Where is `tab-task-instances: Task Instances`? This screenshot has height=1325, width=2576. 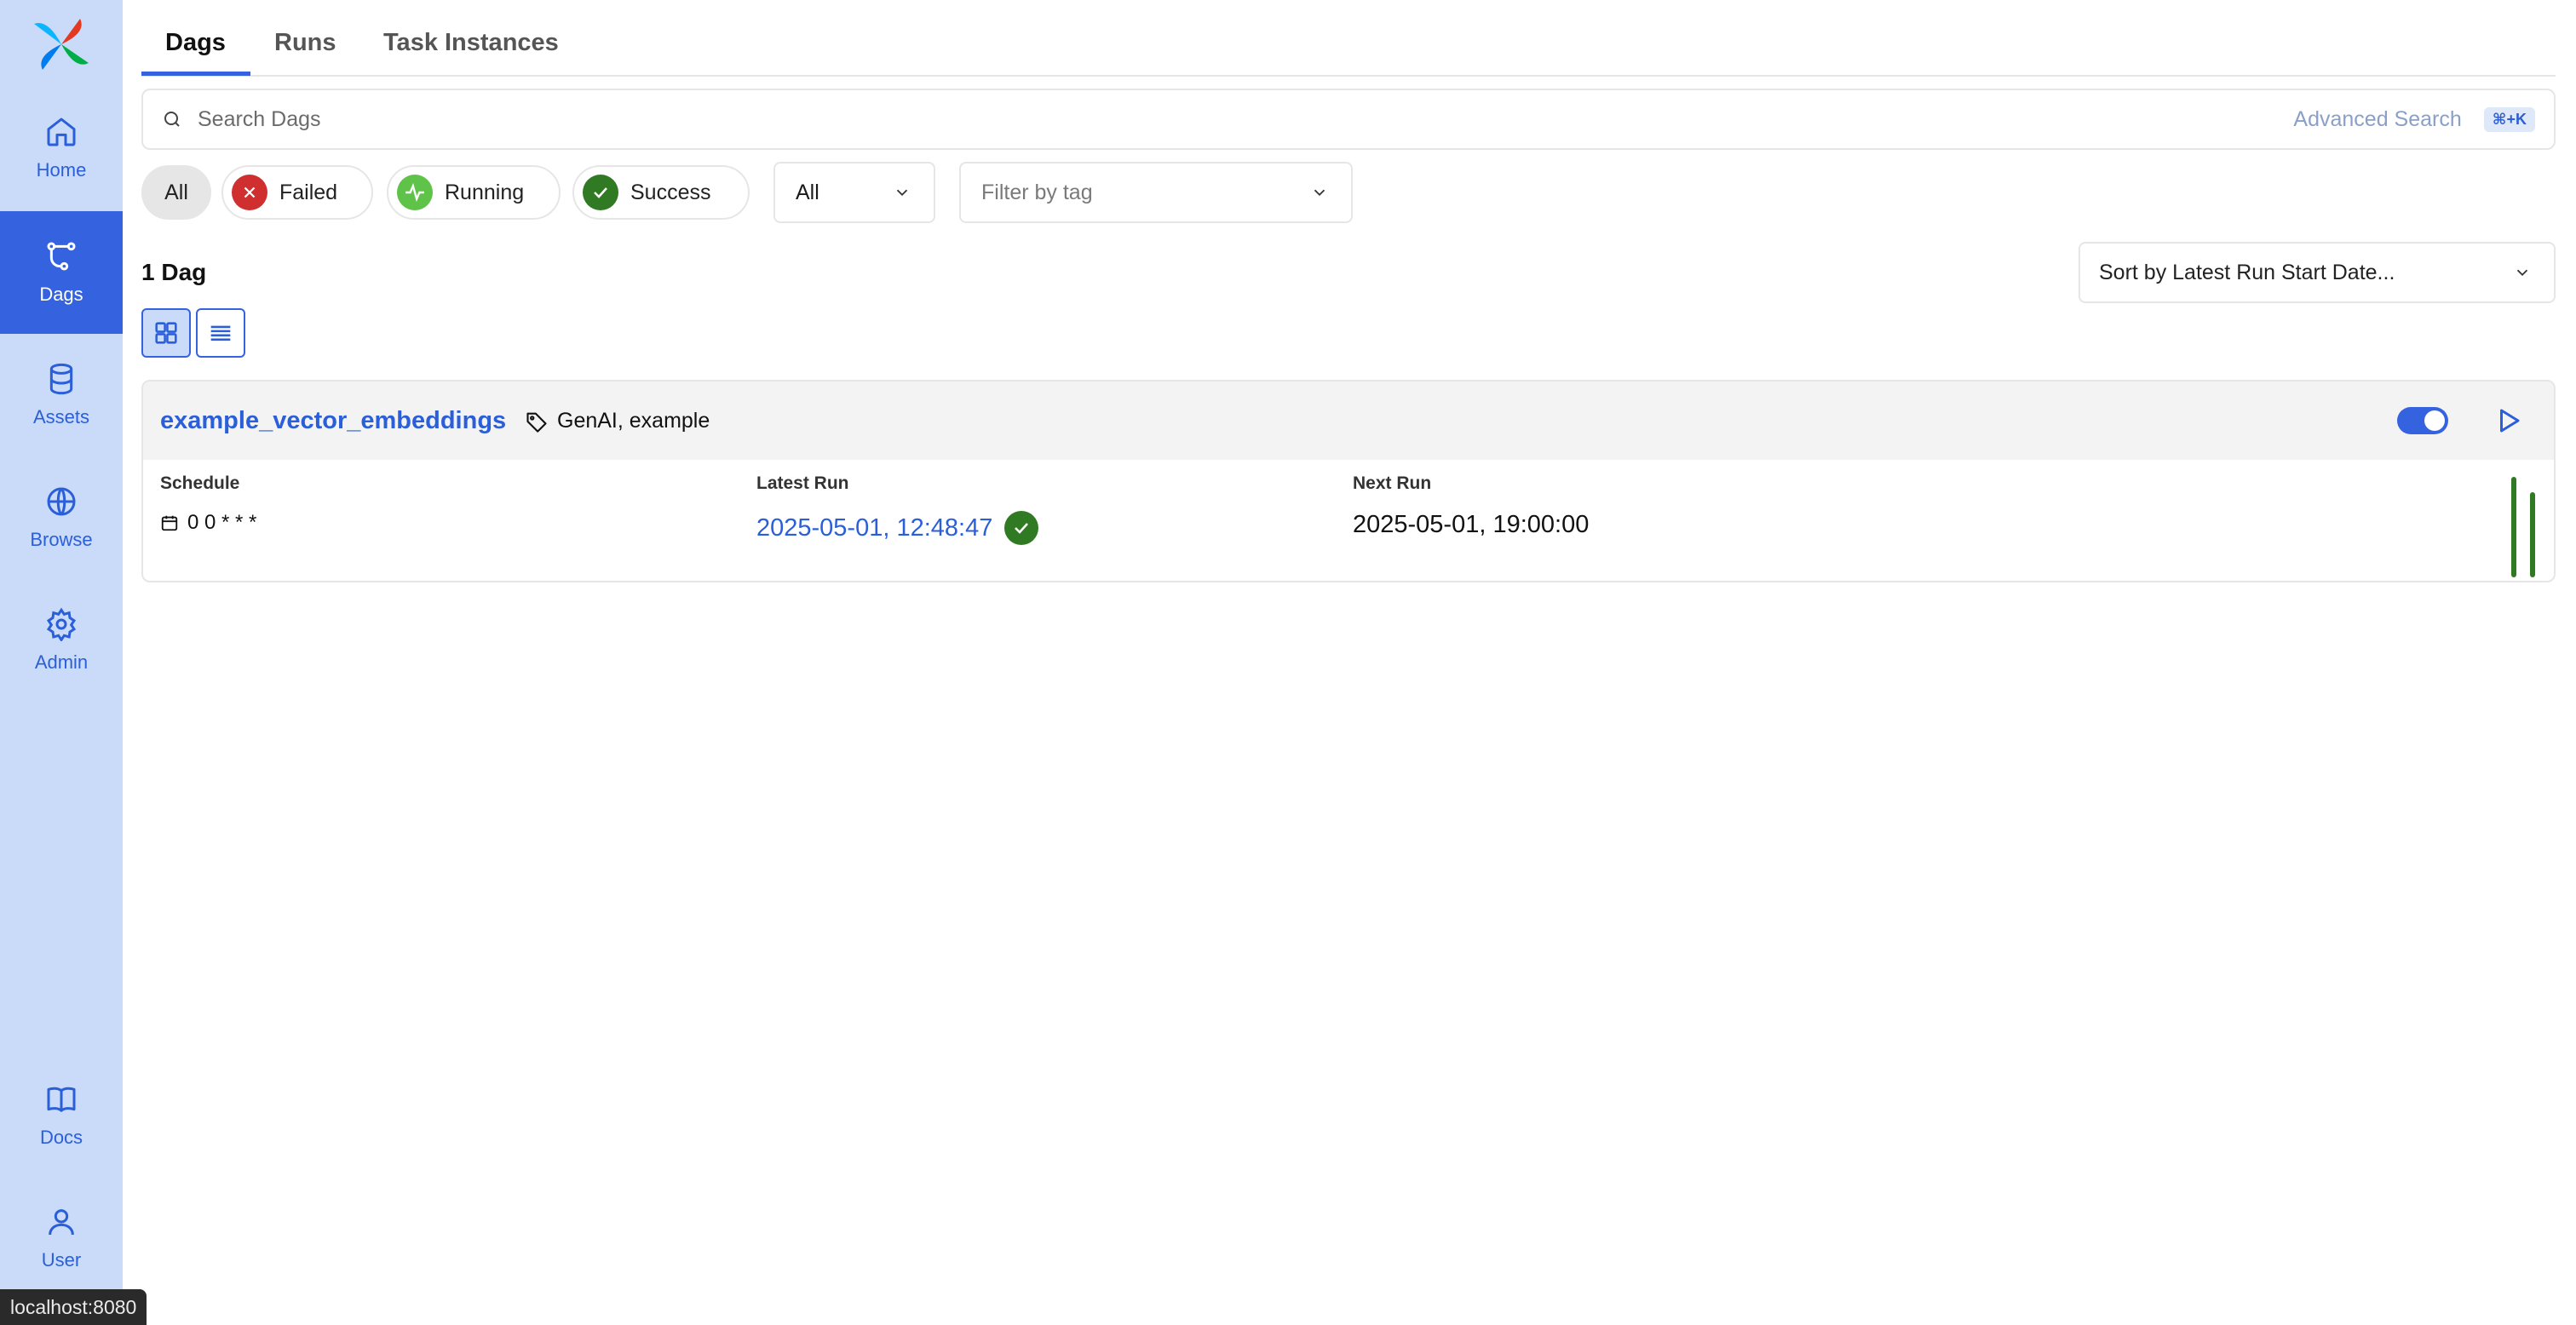 tab-task-instances: Task Instances is located at coordinates (471, 43).